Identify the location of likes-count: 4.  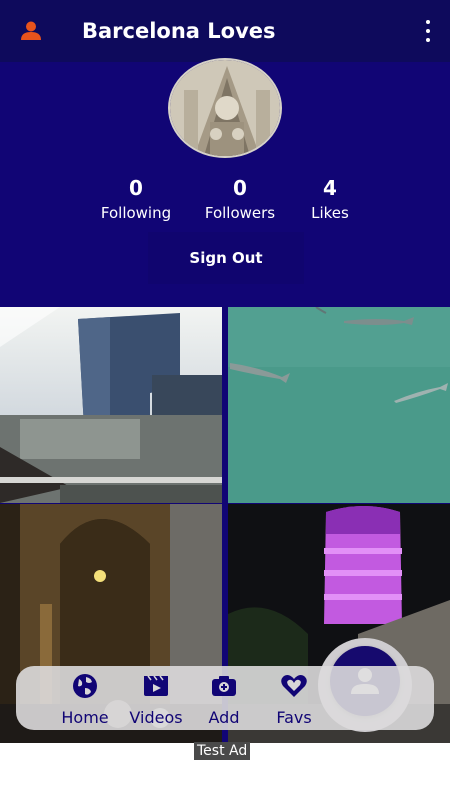
(330, 188).